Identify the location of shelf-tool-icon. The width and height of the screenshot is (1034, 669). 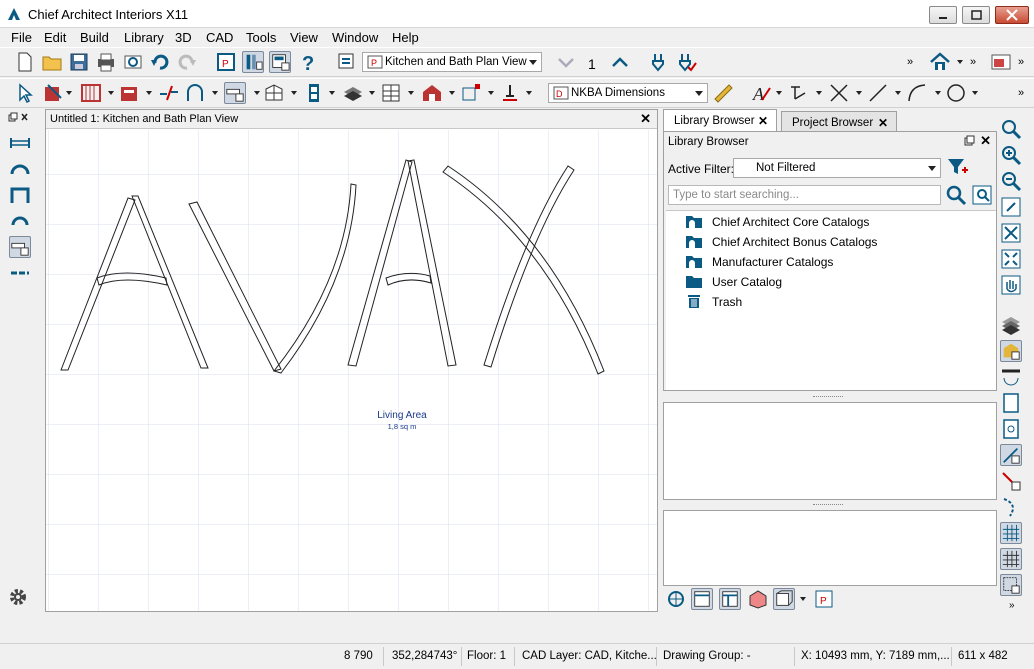
(391, 93).